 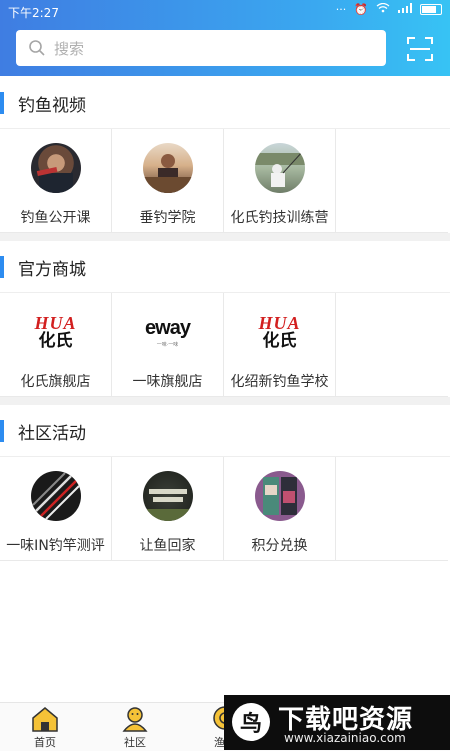 I want to click on grid-item-training-camp: 化氏钓技训练营, so click(x=280, y=181).